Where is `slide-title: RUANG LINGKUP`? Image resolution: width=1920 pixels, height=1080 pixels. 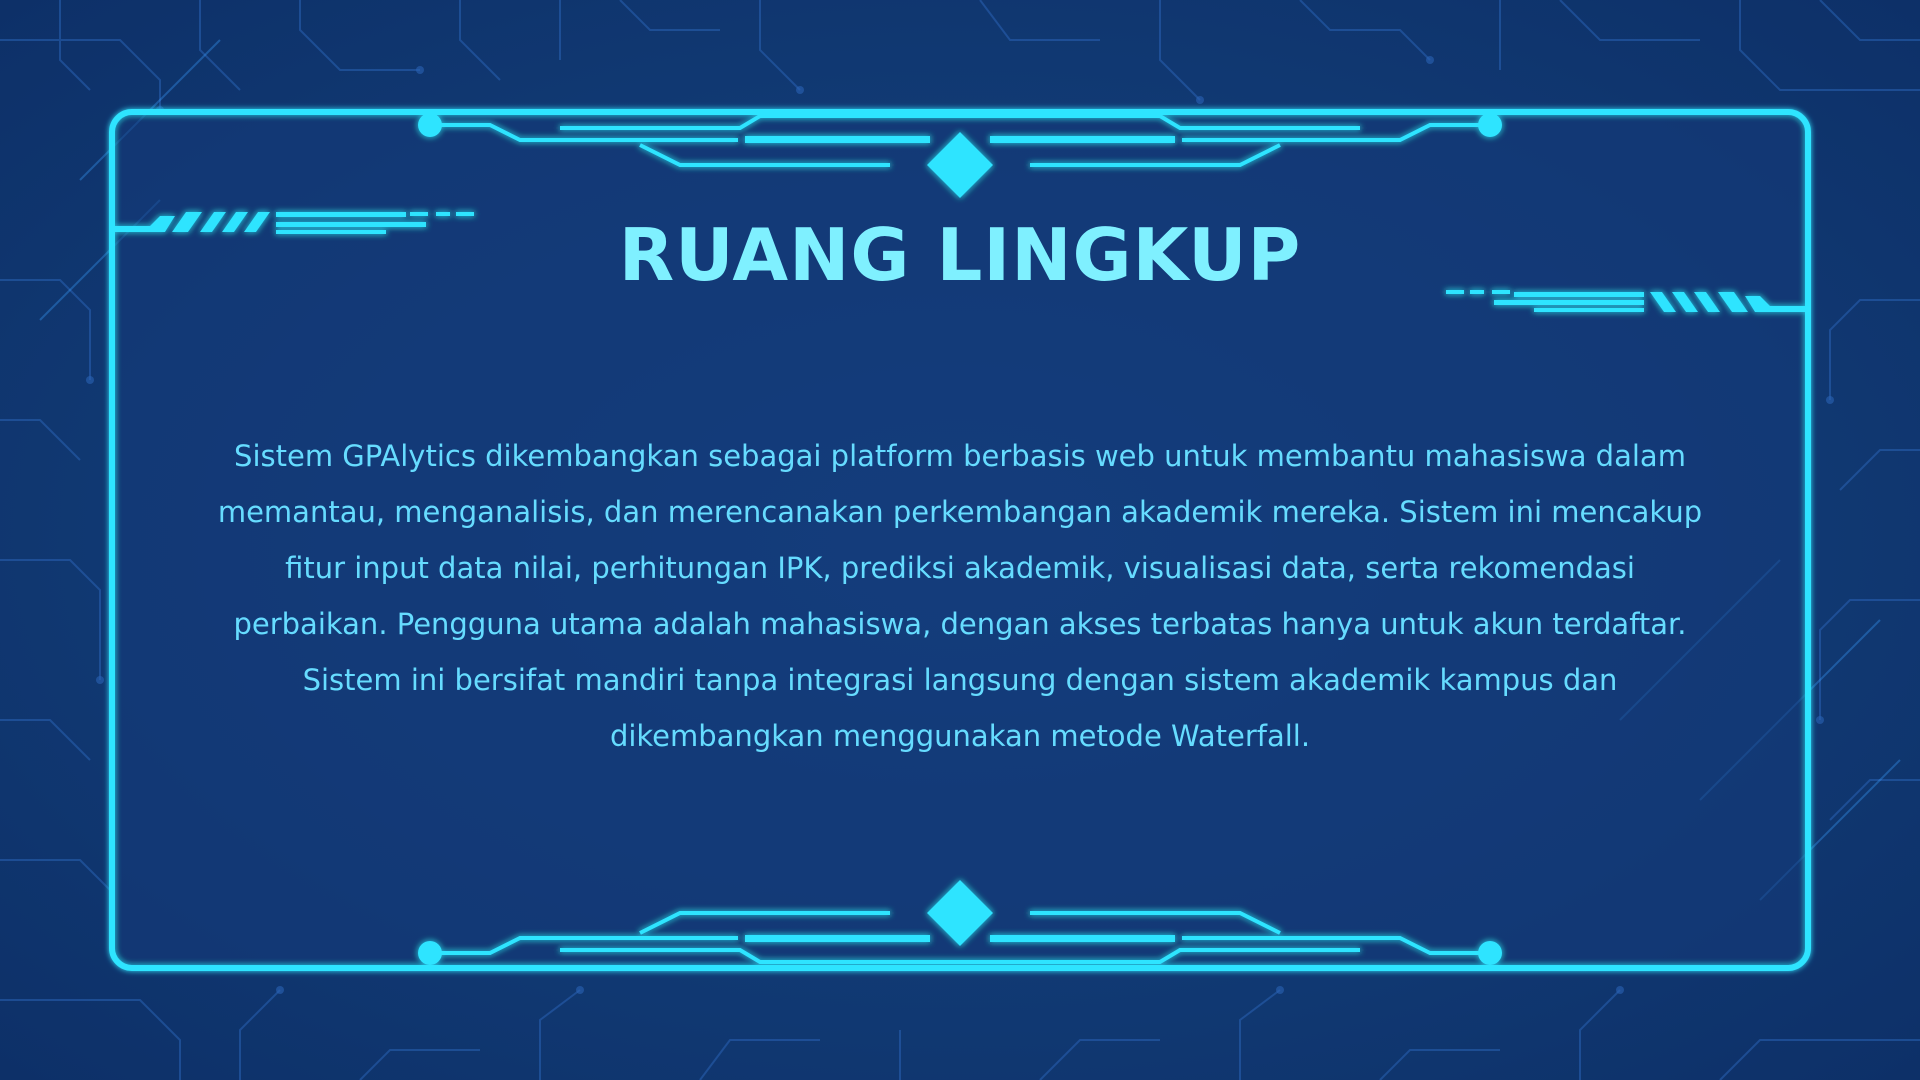 slide-title: RUANG LINGKUP is located at coordinates (960, 255).